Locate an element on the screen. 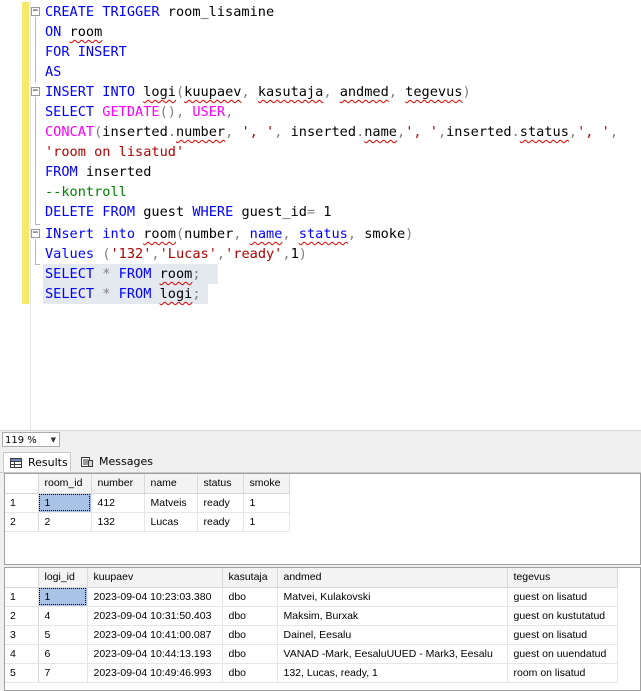 The width and height of the screenshot is (641, 691). fold-end is located at coordinates (37, 264).